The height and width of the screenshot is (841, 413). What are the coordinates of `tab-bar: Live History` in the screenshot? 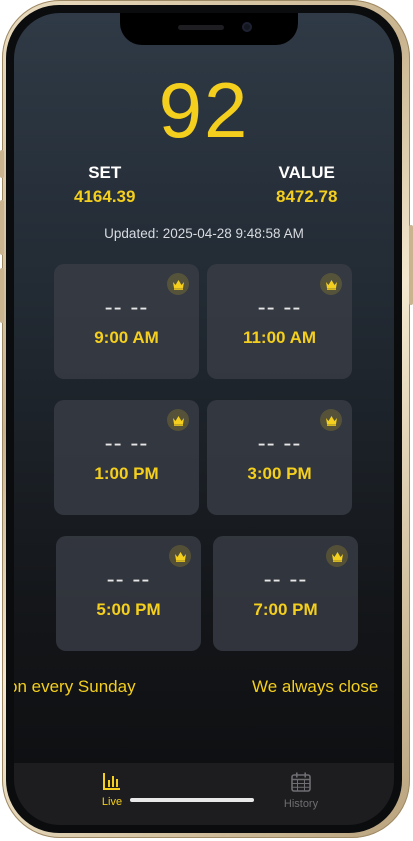 It's located at (204, 794).